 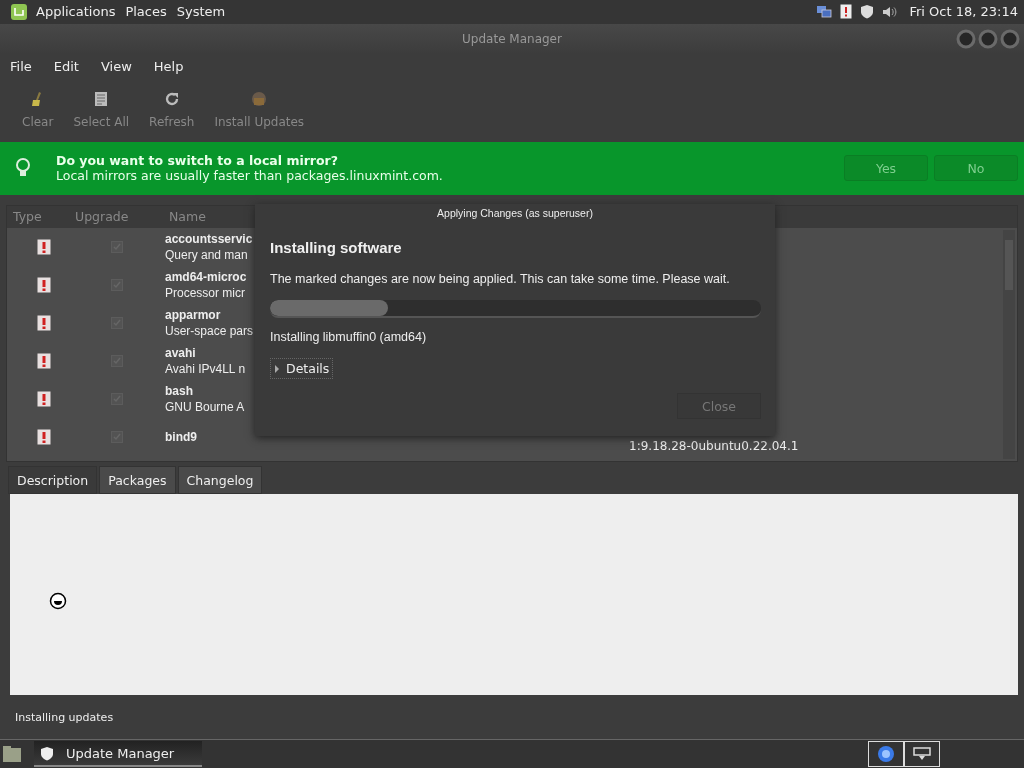 What do you see at coordinates (714, 445) in the screenshot?
I see `package-version: 1:9.18.28-0ubuntu0.22.04.1` at bounding box center [714, 445].